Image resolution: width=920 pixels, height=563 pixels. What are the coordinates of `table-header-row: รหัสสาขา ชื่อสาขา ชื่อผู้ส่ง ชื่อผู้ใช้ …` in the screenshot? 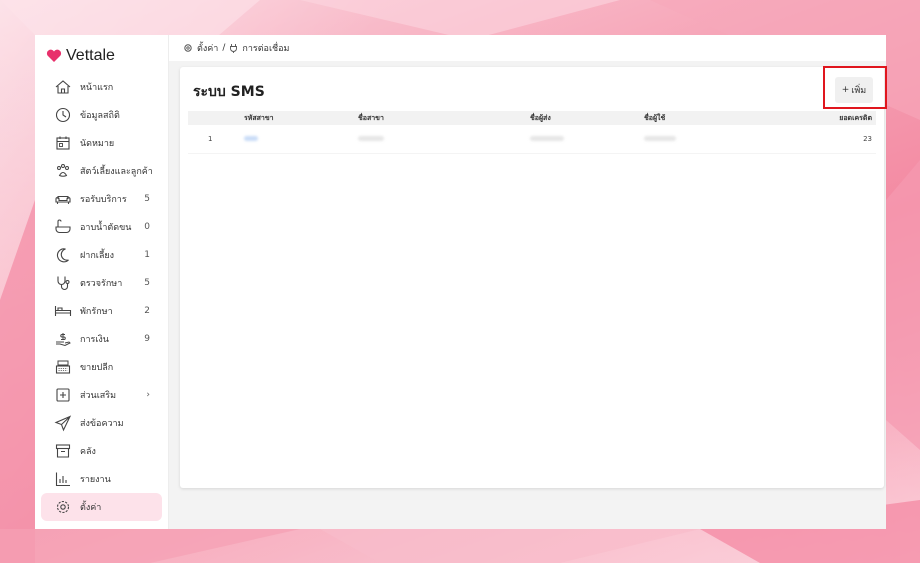 It's located at (532, 118).